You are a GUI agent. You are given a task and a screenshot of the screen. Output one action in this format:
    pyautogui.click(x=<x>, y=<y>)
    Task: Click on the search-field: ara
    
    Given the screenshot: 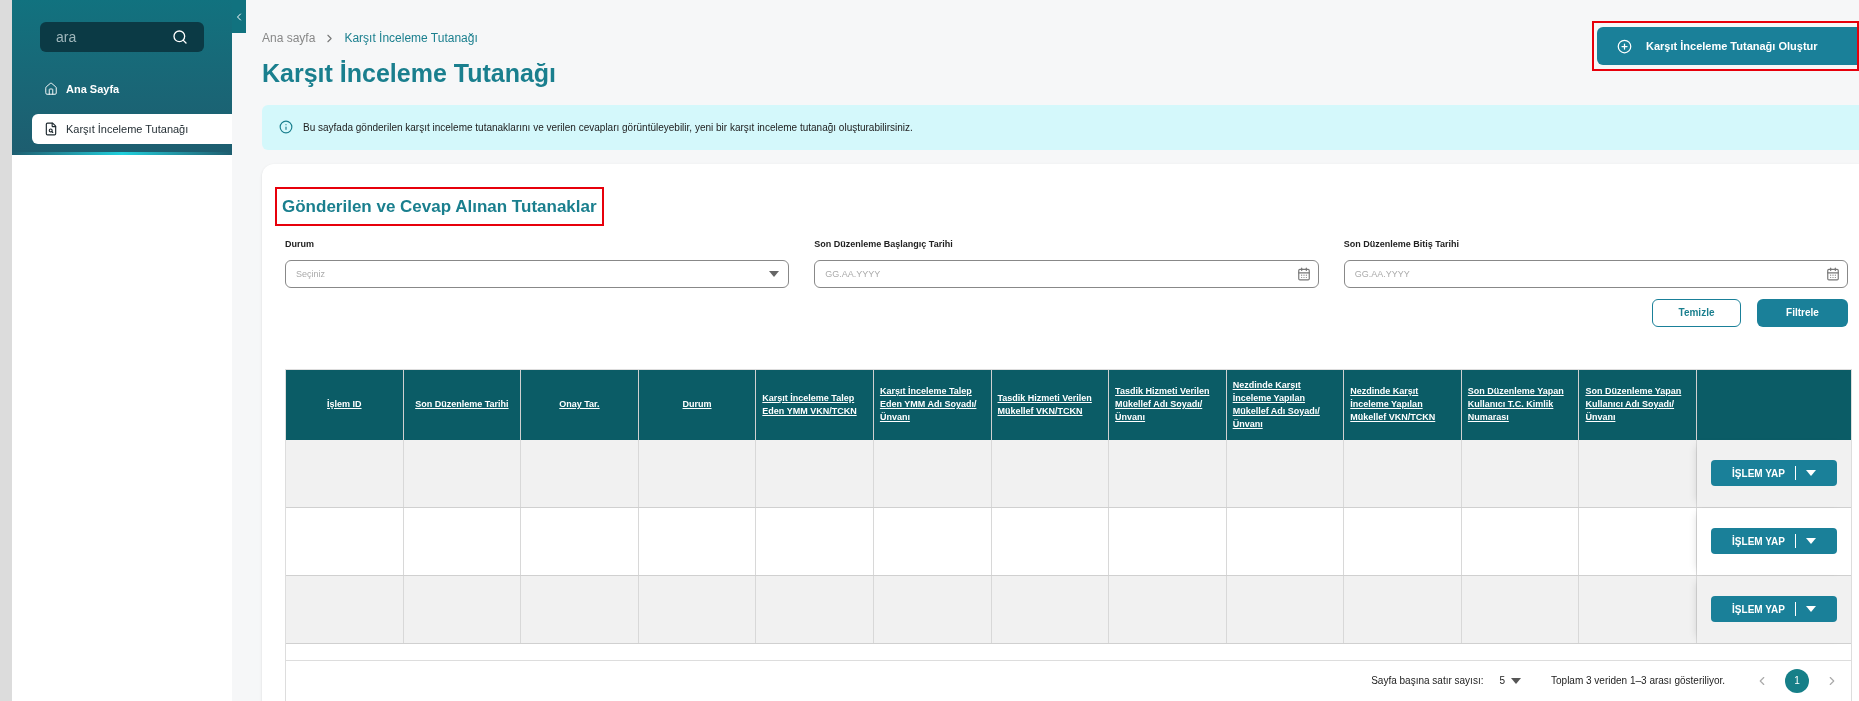 What is the action you would take?
    pyautogui.click(x=122, y=37)
    